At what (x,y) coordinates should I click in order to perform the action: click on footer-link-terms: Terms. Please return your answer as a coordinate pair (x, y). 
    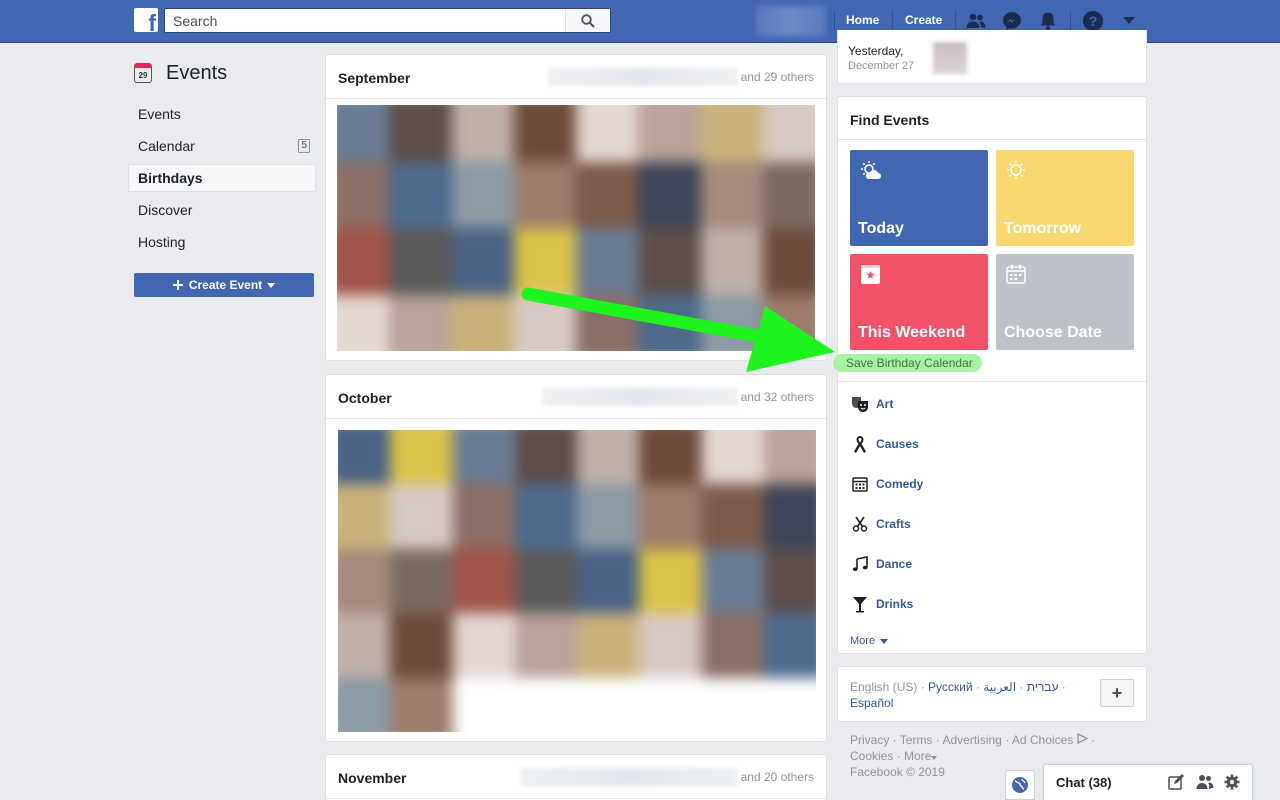
    Looking at the image, I should click on (916, 740).